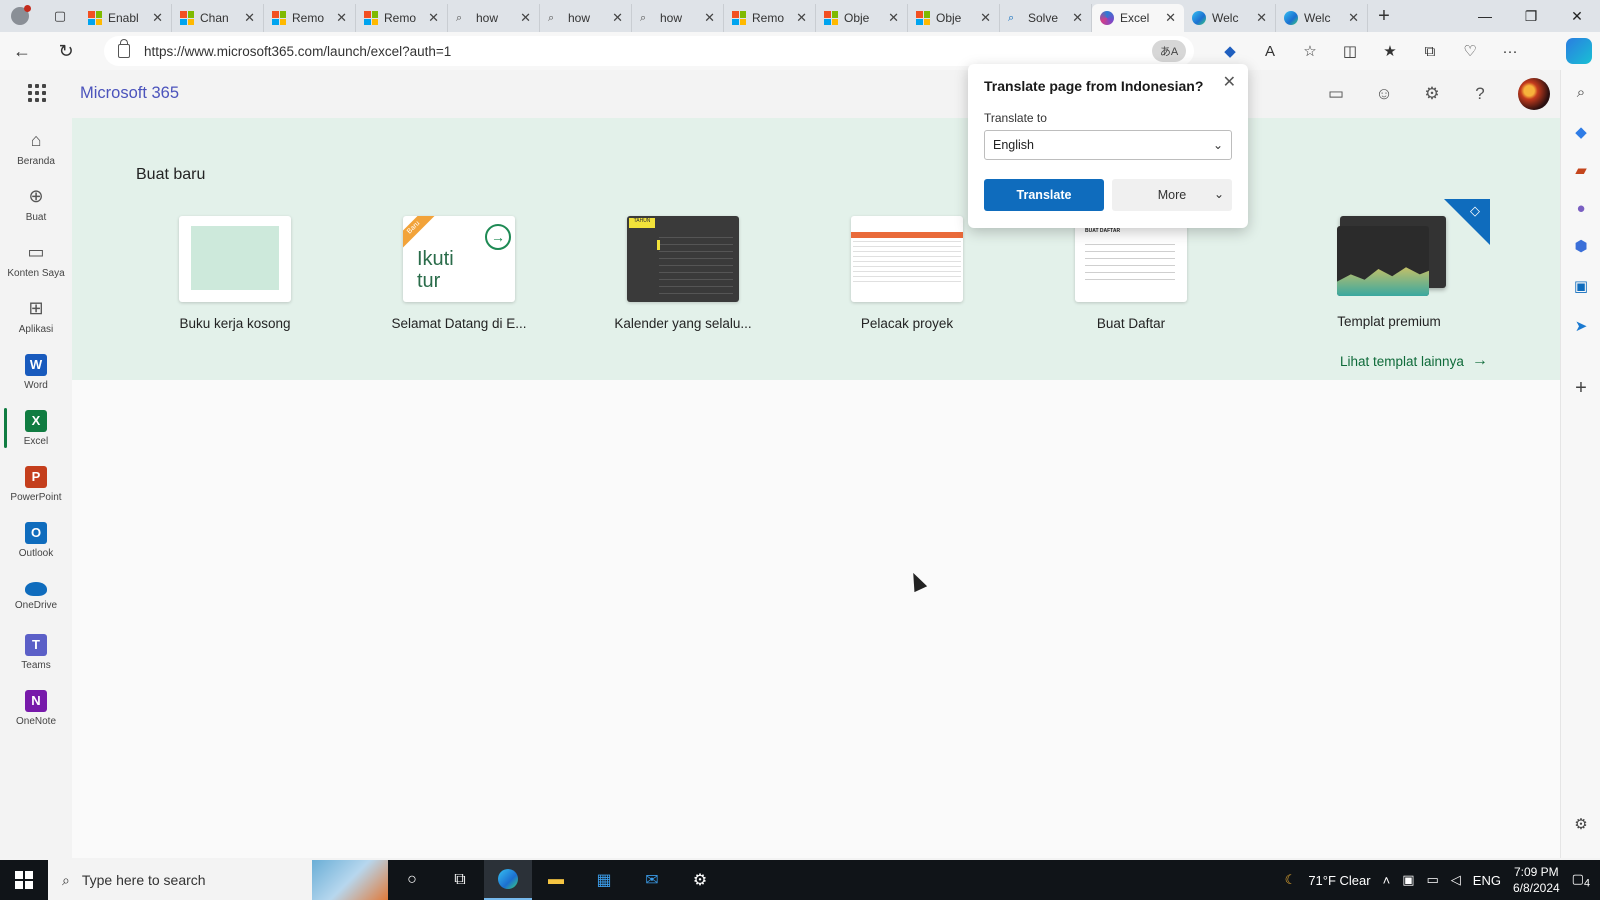 This screenshot has height=900, width=1600. What do you see at coordinates (412, 880) in the screenshot?
I see `cortana-icon: ○` at bounding box center [412, 880].